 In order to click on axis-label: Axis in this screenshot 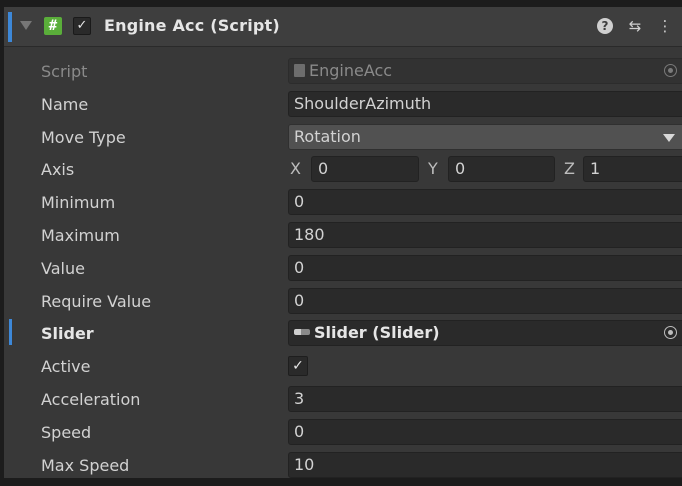, I will do `click(58, 170)`.